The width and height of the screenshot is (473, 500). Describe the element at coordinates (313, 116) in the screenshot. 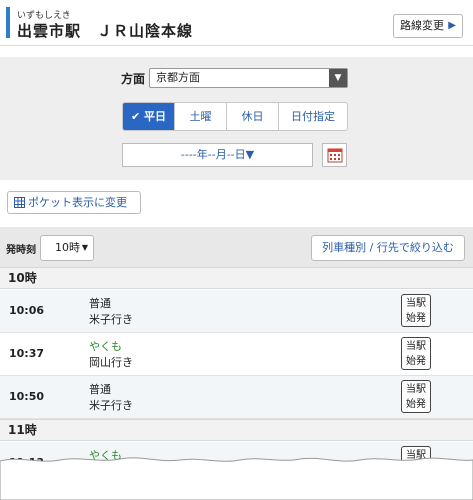

I see `tab-date-specify: 日付指定` at that location.